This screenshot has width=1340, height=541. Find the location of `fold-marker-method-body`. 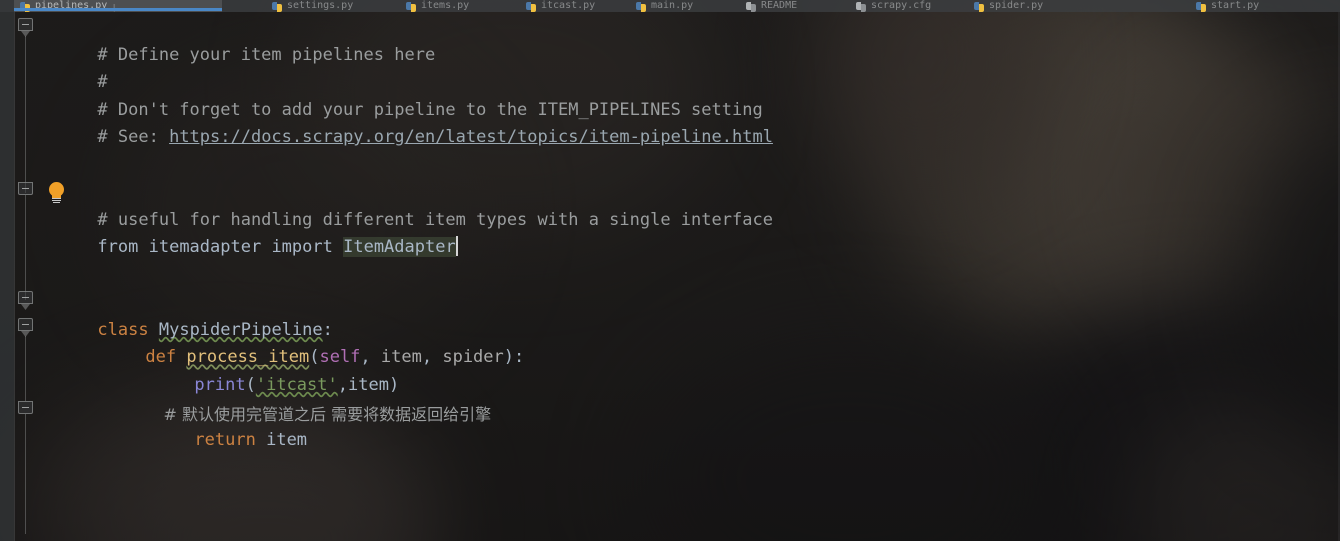

fold-marker-method-body is located at coordinates (25, 324).